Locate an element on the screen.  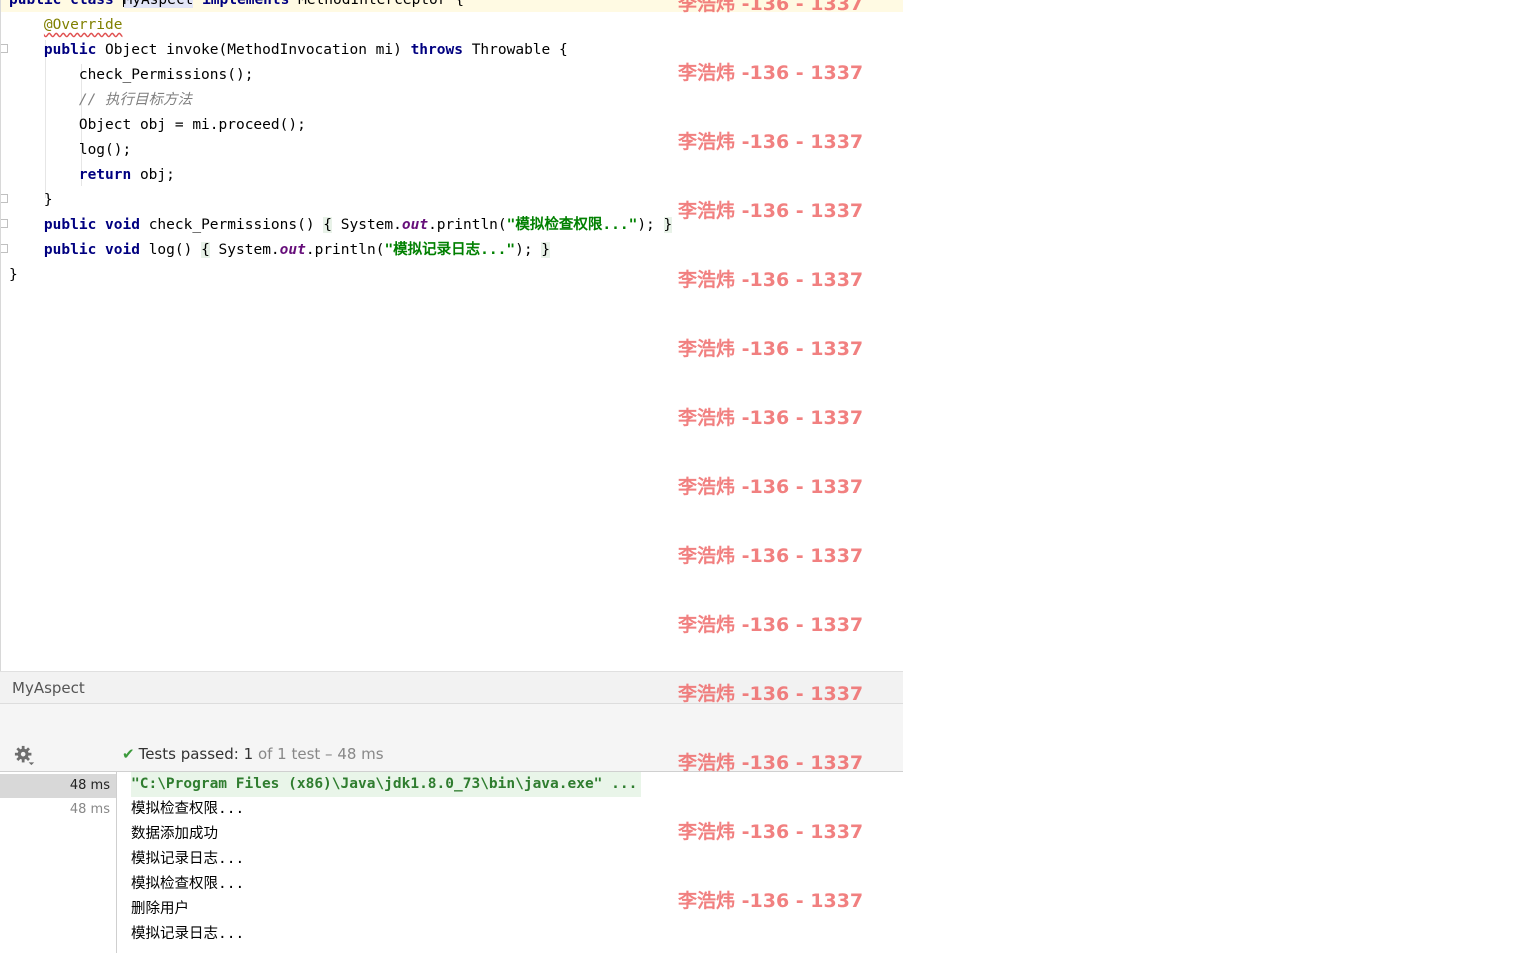
code-token: log(); is located at coordinates (70, 150).